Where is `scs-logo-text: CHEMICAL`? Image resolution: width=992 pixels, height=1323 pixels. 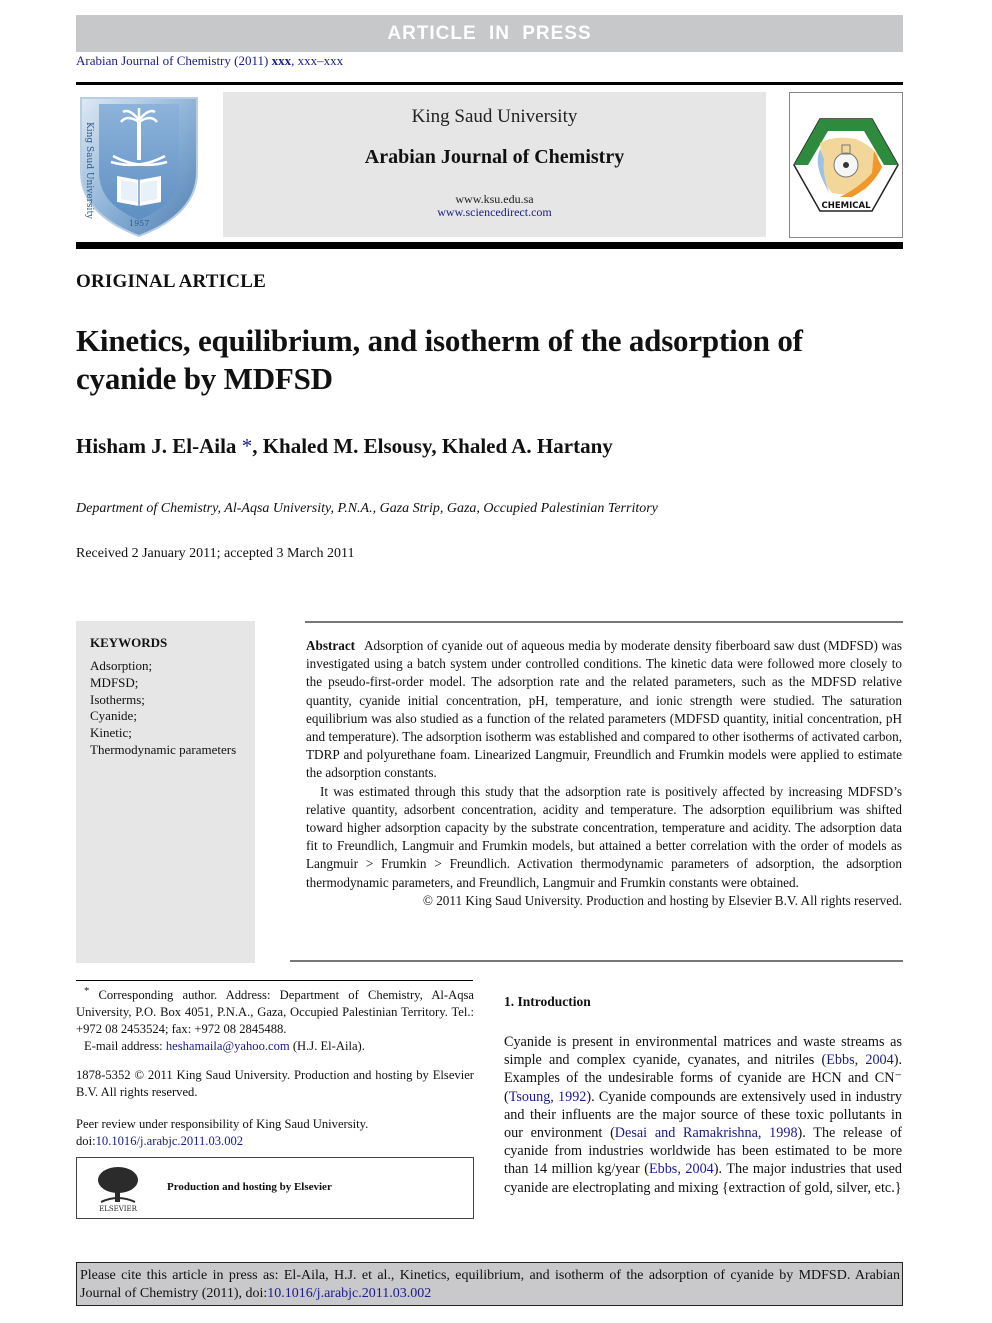
scs-logo-text: CHEMICAL is located at coordinates (846, 206).